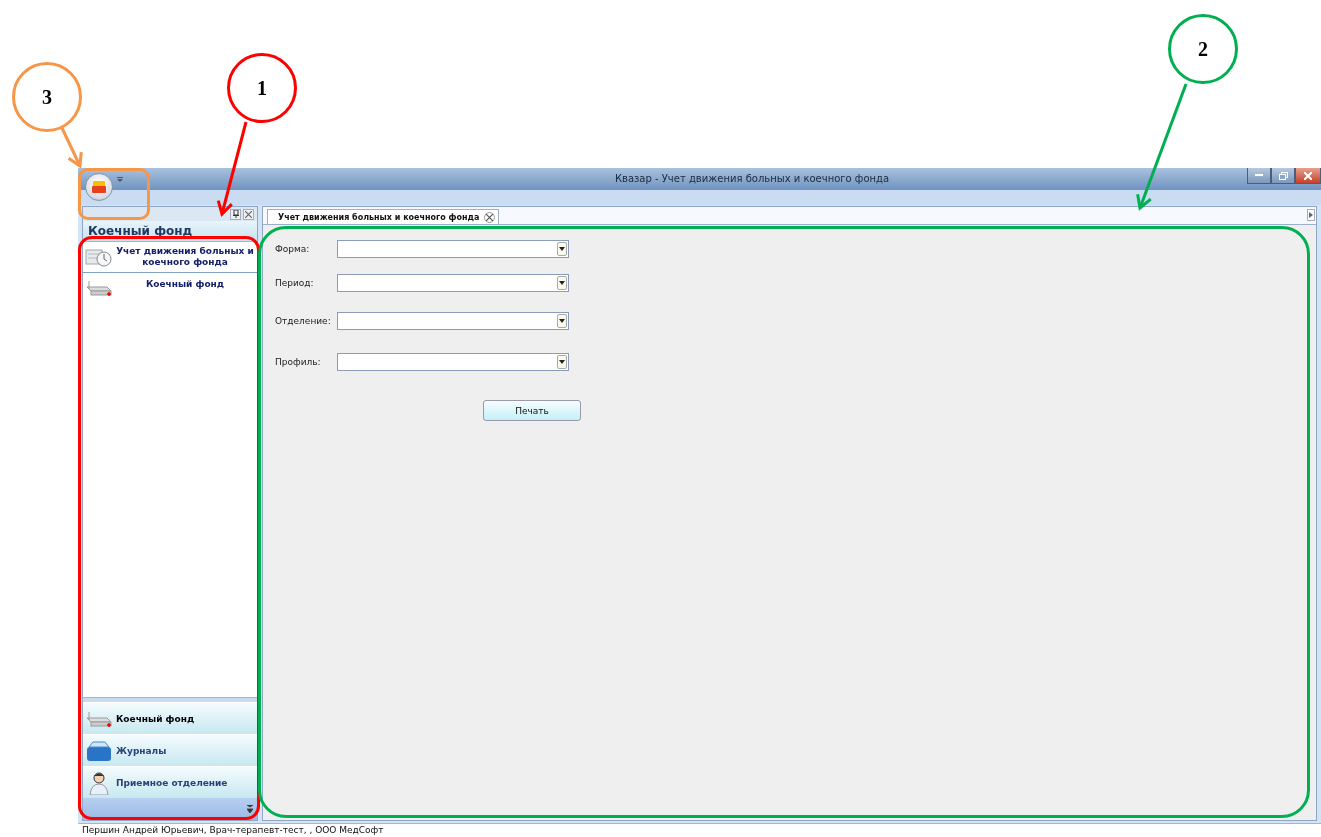 Image resolution: width=1321 pixels, height=837 pixels. Describe the element at coordinates (699, 830) in the screenshot. I see `status-bar: Першин Андрей Юрьевич, Врач-терапевт-тест, , ООО МедСофт` at that location.